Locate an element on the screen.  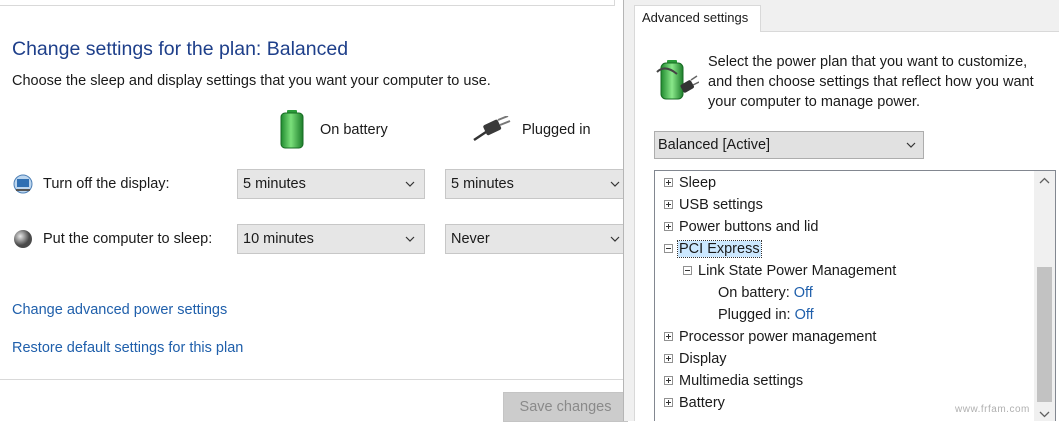
moon-icon is located at coordinates (23, 239).